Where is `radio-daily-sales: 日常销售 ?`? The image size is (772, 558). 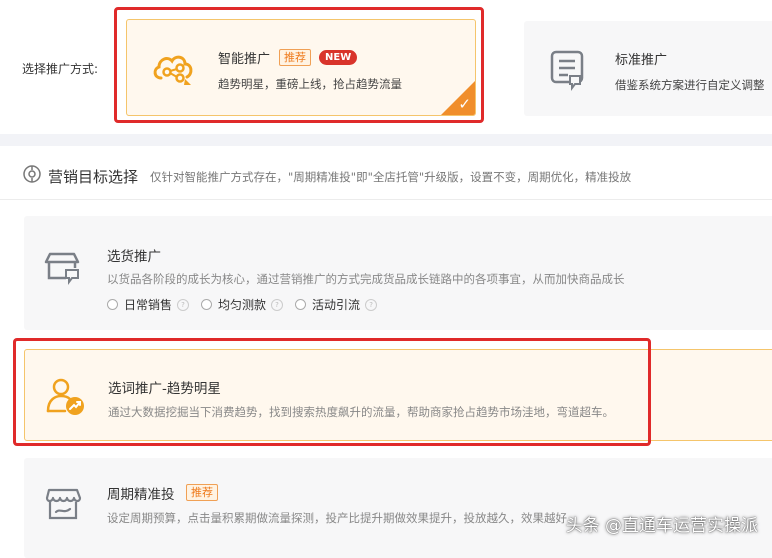
radio-daily-sales: 日常销售 ? is located at coordinates (148, 304).